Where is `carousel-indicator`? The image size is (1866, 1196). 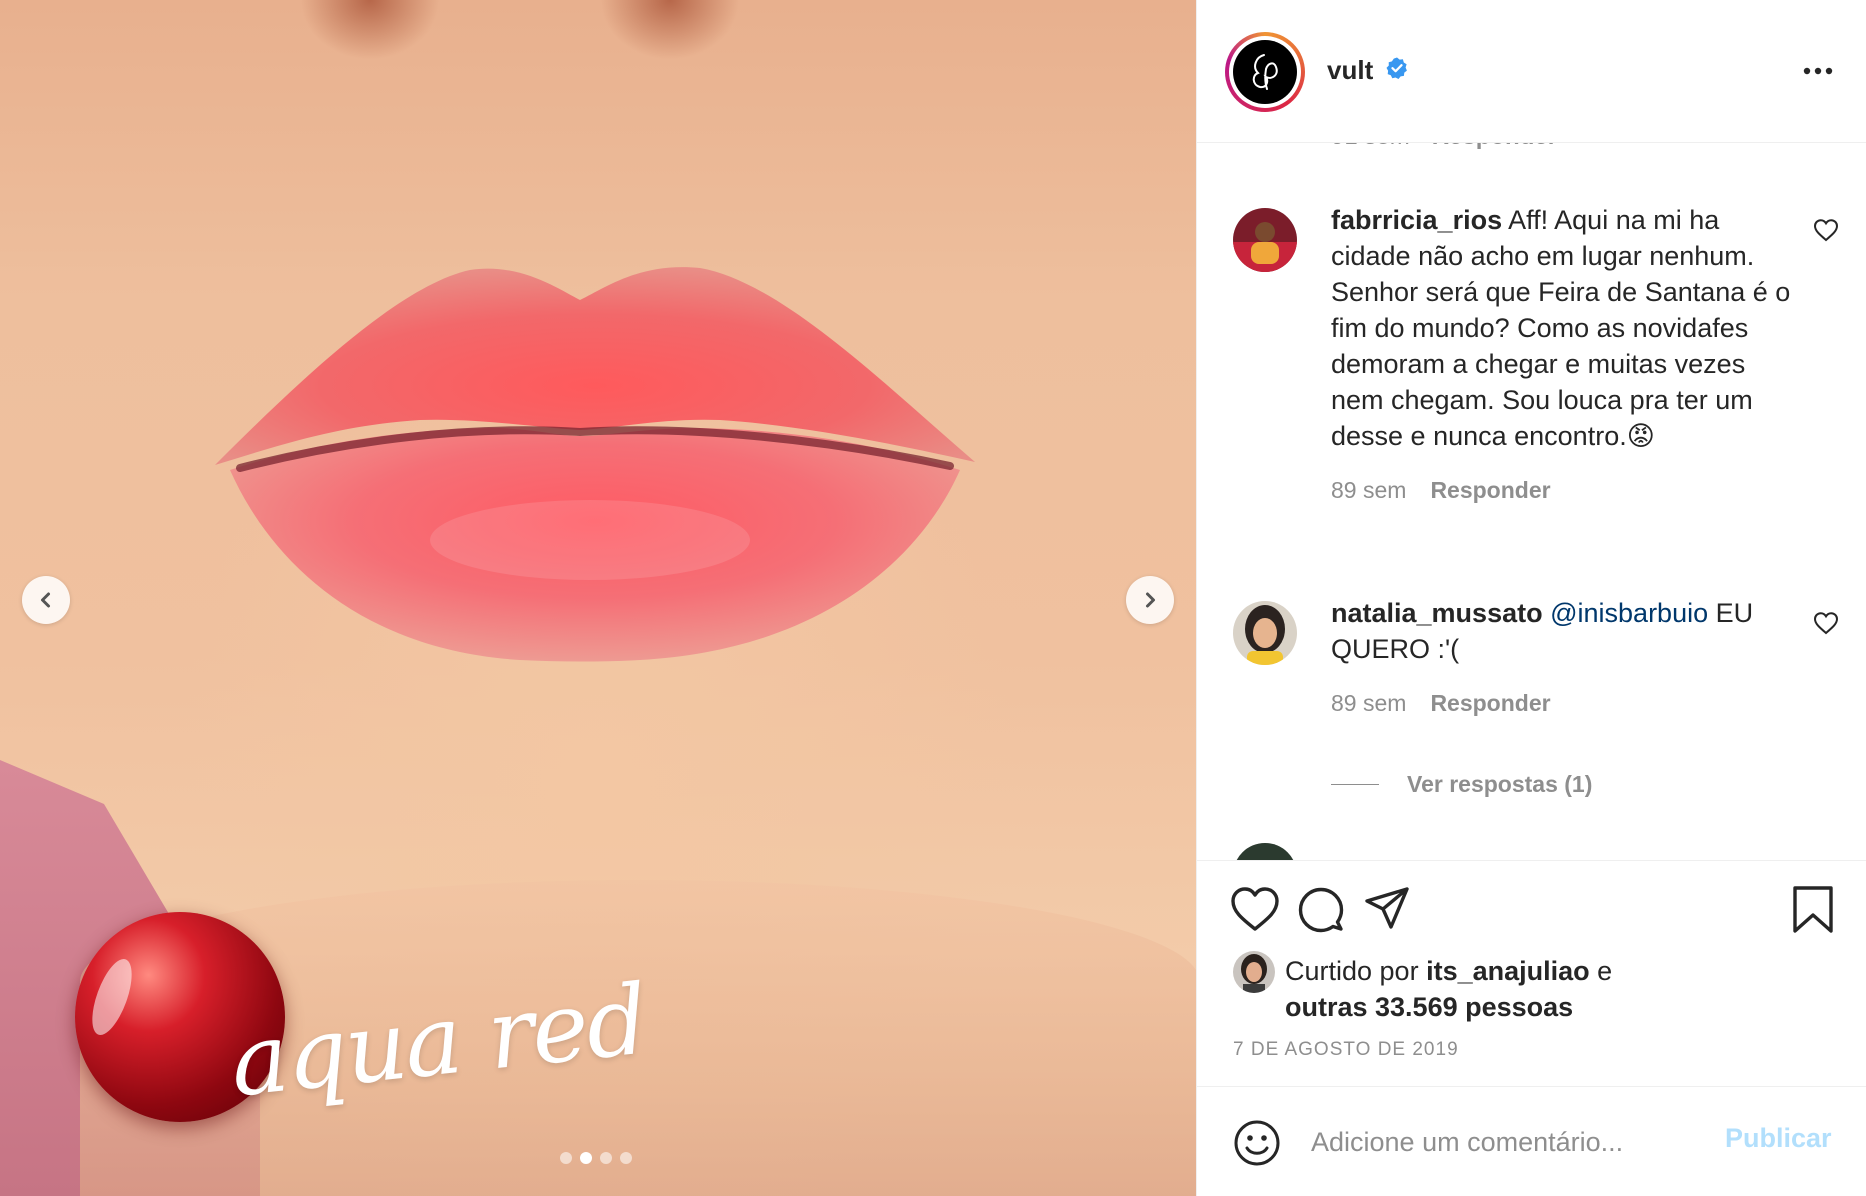
carousel-indicator is located at coordinates (596, 1158).